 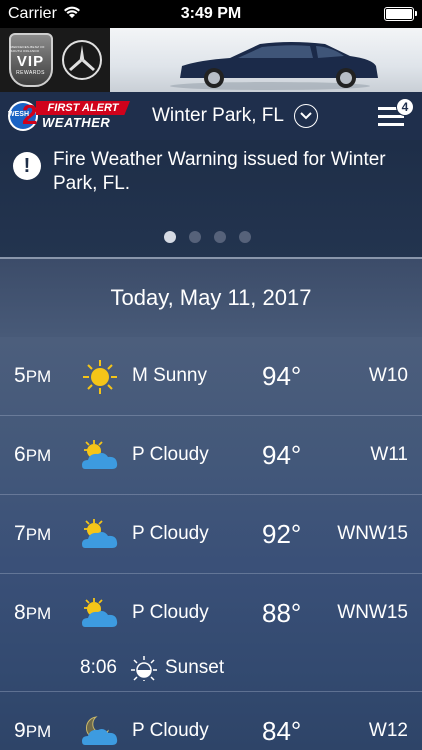 What do you see at coordinates (405, 107) in the screenshot?
I see `menu-badge: 4` at bounding box center [405, 107].